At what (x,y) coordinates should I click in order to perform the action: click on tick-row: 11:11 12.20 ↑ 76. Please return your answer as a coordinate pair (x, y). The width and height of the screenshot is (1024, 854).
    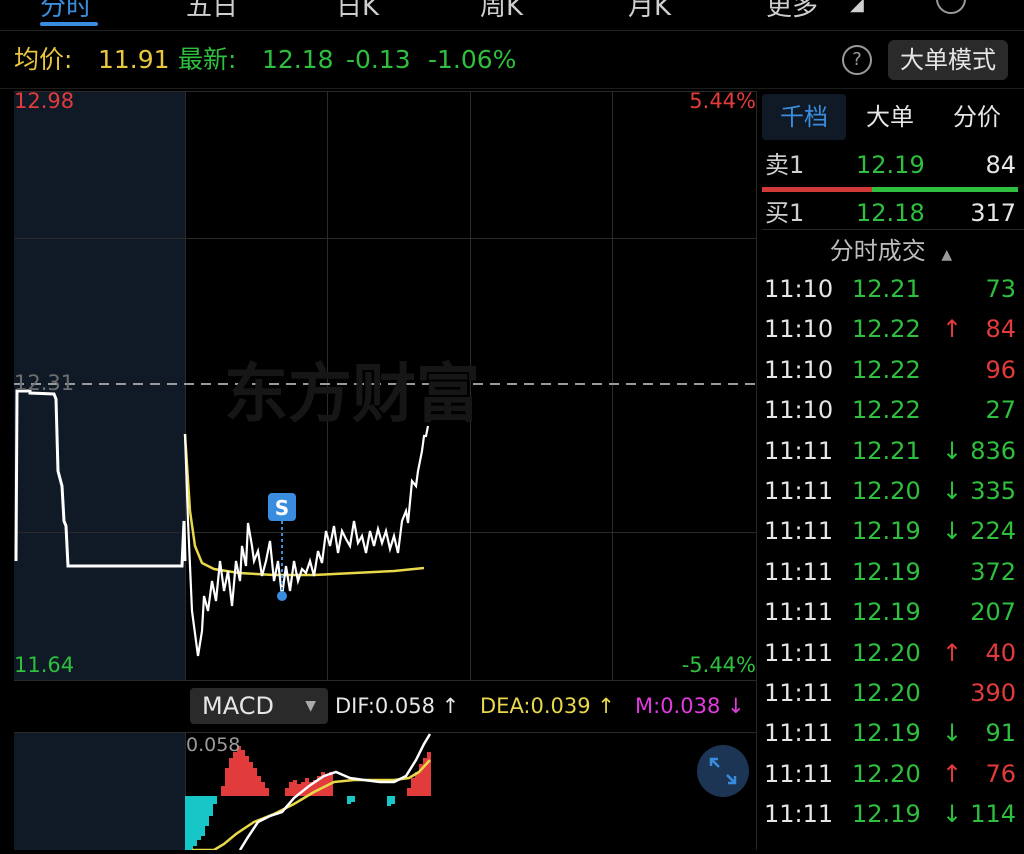
    Looking at the image, I should click on (893, 774).